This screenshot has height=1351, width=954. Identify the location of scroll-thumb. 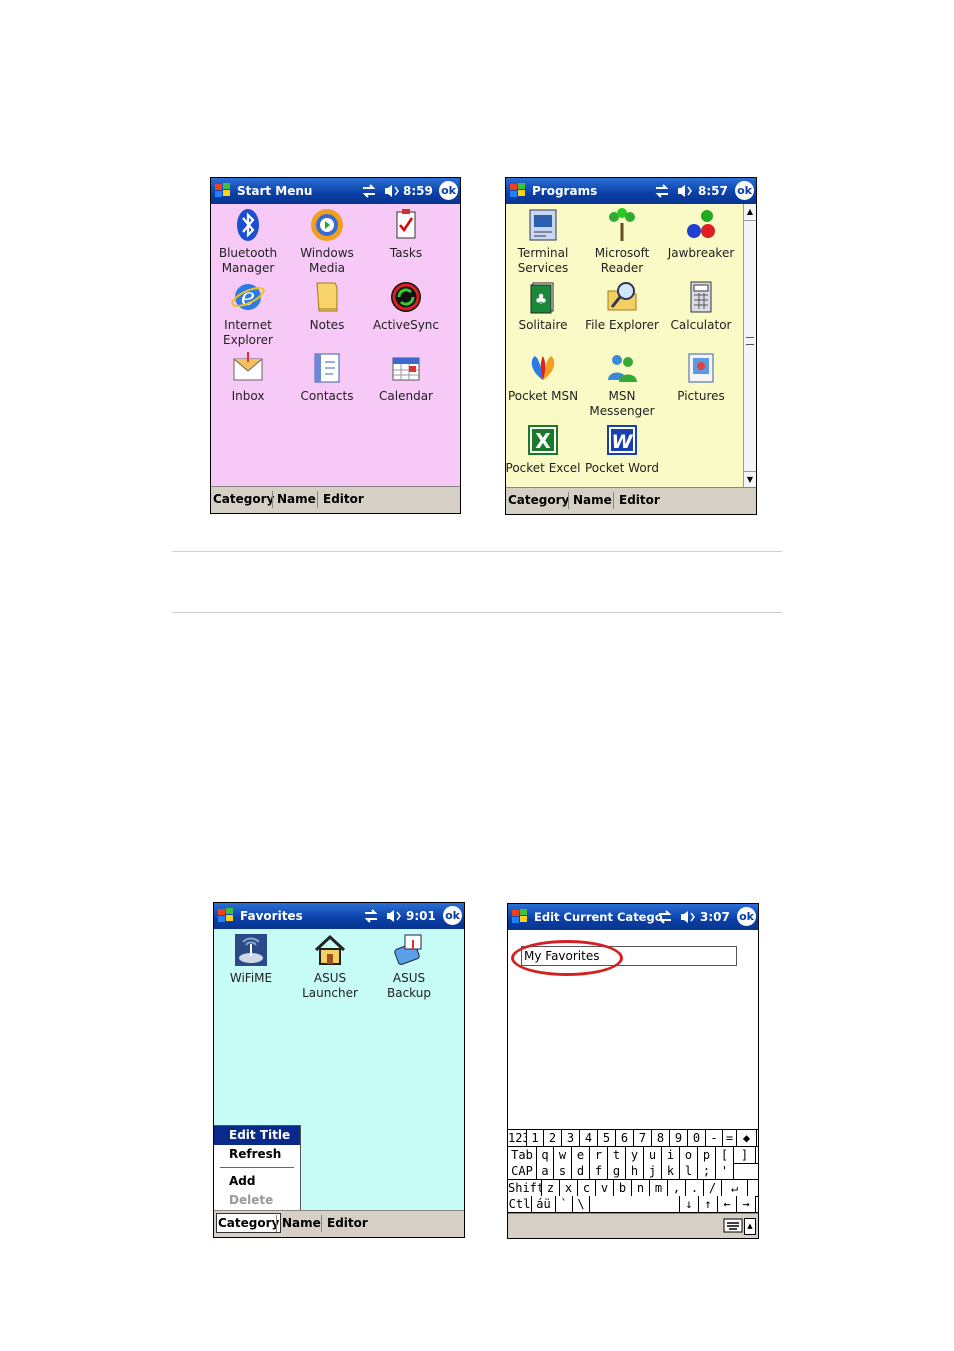
(750, 341).